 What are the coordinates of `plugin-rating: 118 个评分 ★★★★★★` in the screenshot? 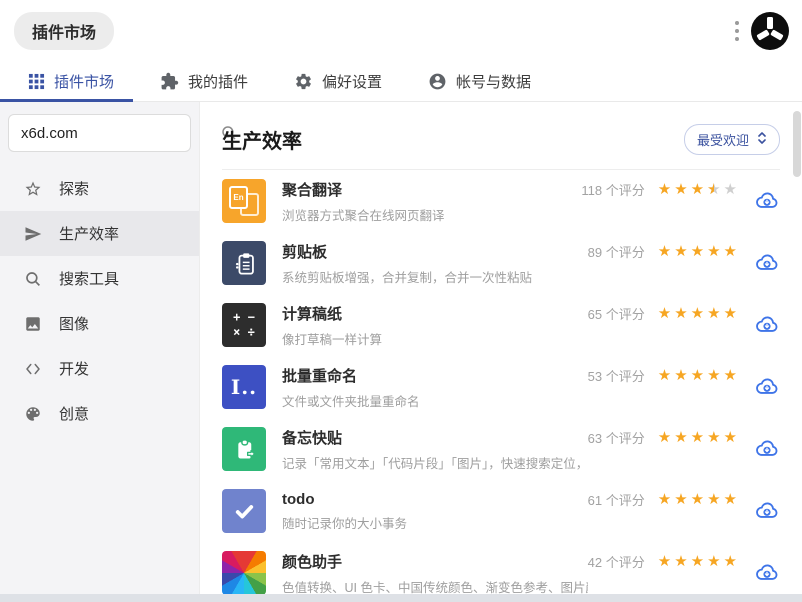 It's located at (659, 189).